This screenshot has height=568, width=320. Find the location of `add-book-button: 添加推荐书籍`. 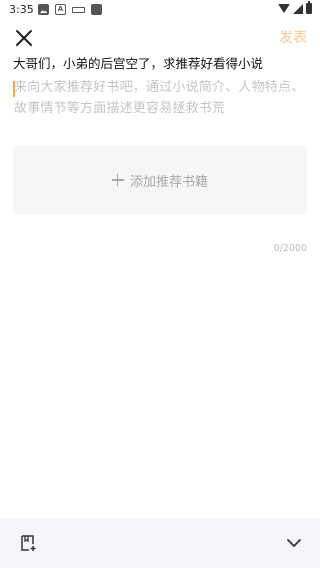

add-book-button: 添加推荐书籍 is located at coordinates (160, 180).